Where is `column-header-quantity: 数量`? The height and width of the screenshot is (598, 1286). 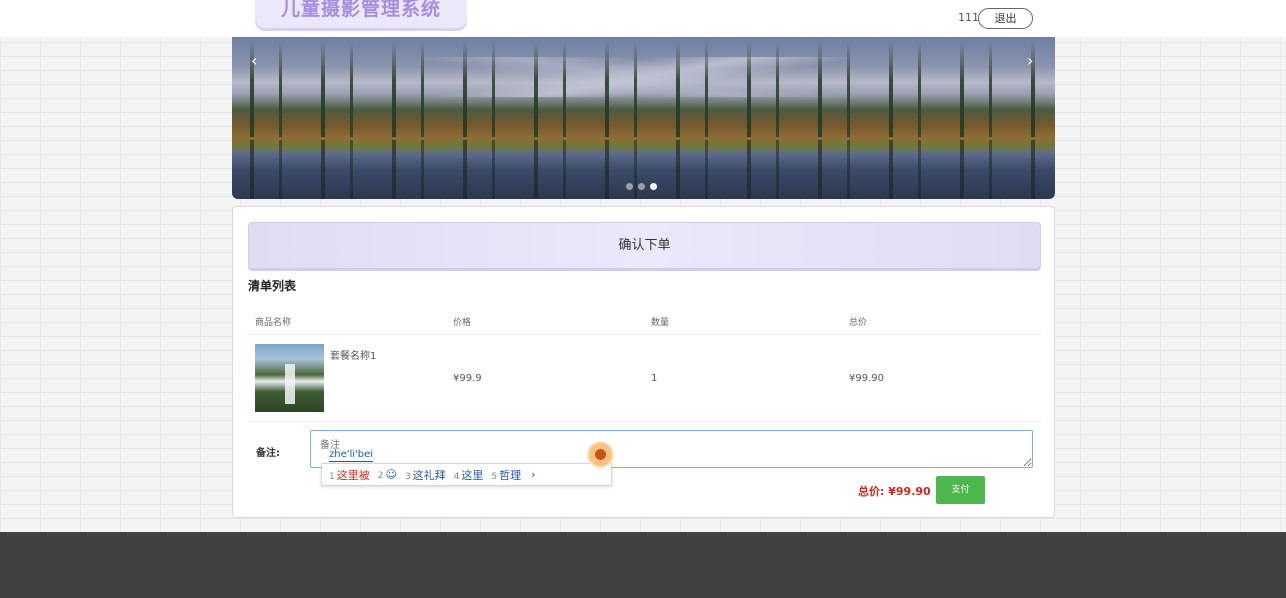
column-header-quantity: 数量 is located at coordinates (660, 323).